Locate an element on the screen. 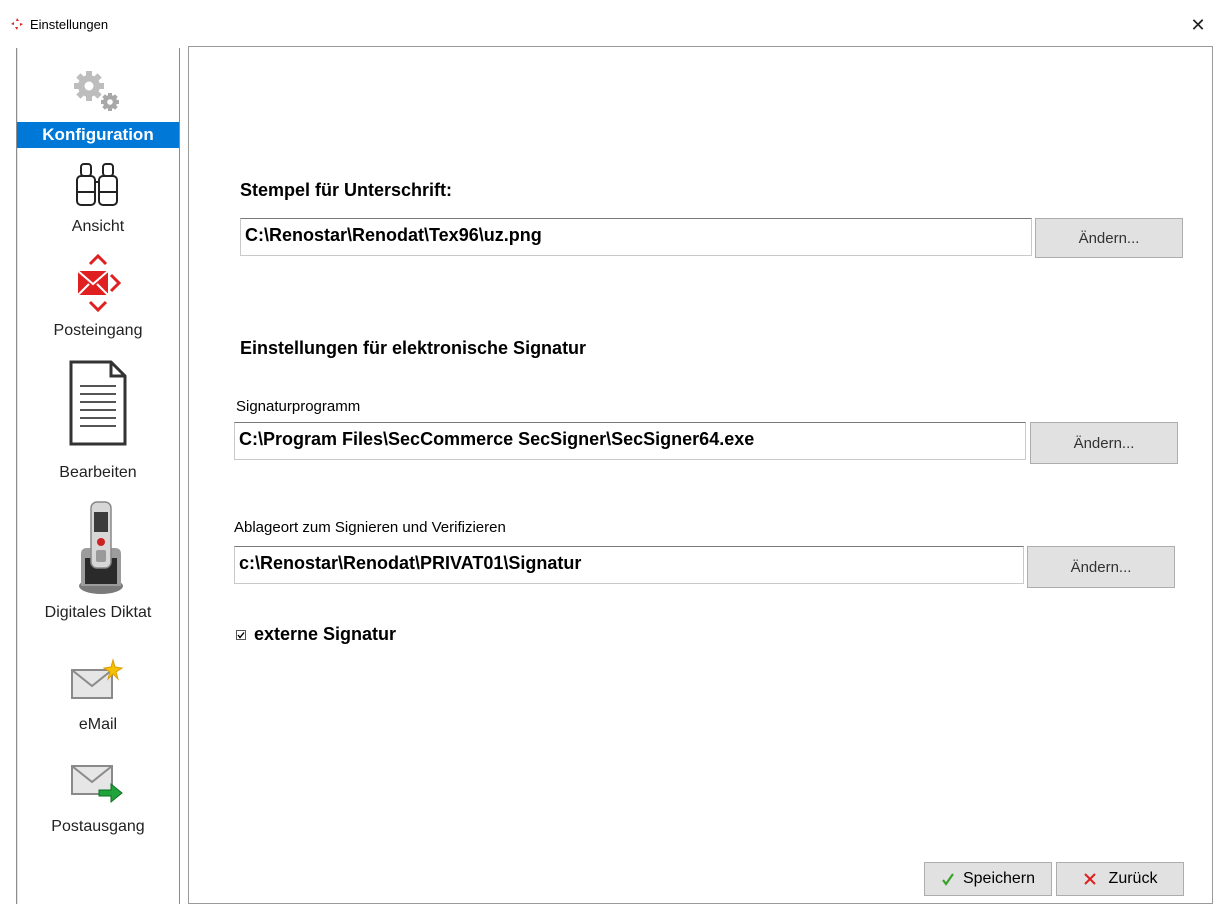 The width and height of the screenshot is (1221, 904). save-button-label: Speichern is located at coordinates (999, 878).